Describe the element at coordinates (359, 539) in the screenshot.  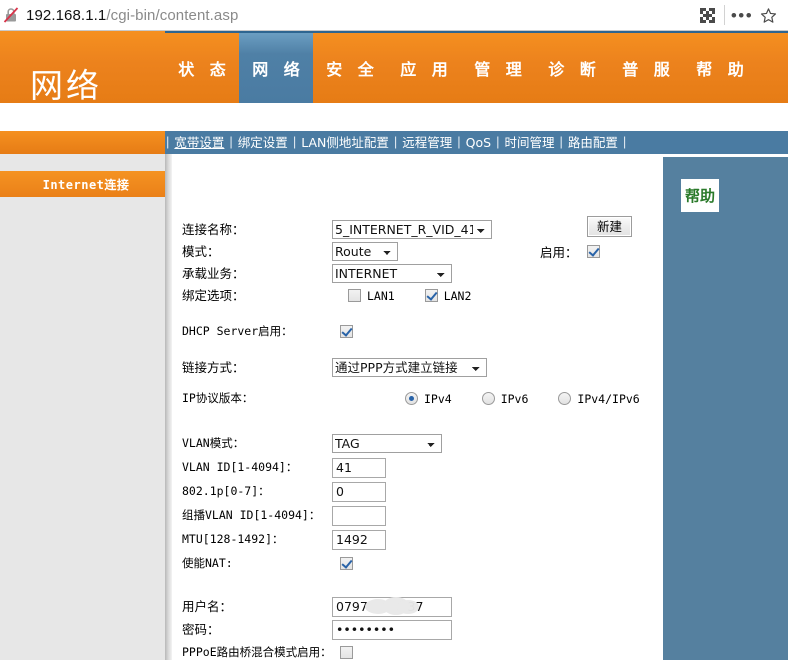
I see `mtu-input` at that location.